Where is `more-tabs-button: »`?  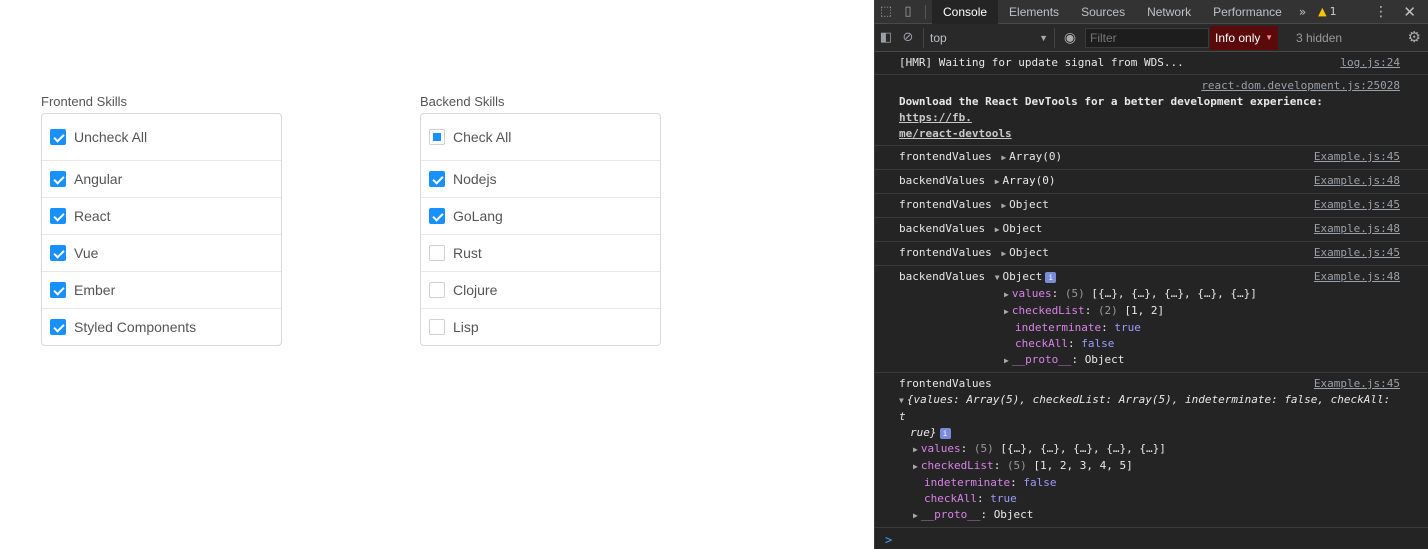
more-tabs-button: » is located at coordinates (1302, 12).